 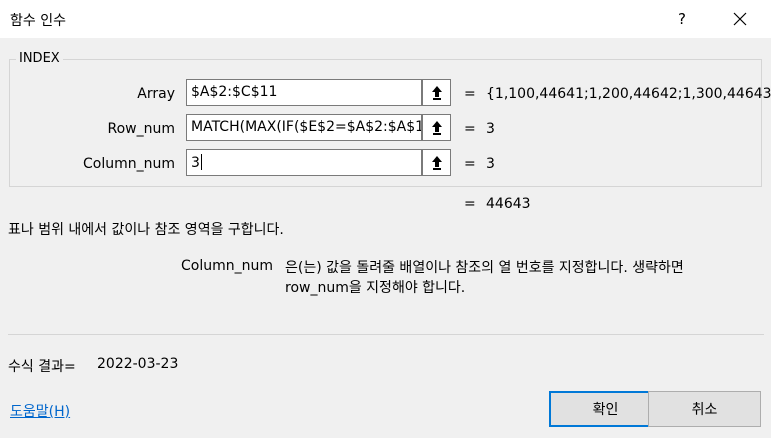 I want to click on close-icon, so click(x=740, y=19).